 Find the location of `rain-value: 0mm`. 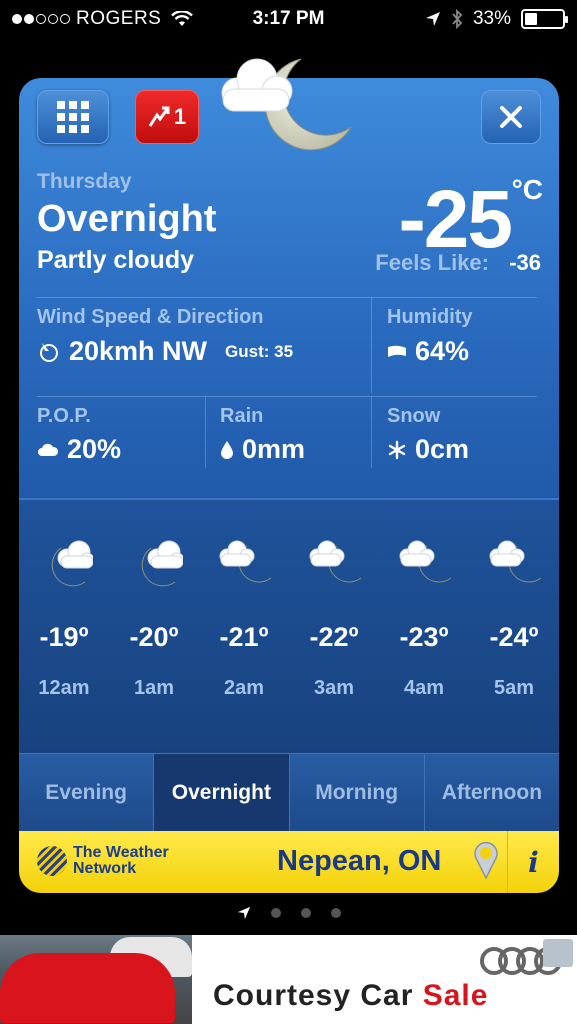

rain-value: 0mm is located at coordinates (262, 449).